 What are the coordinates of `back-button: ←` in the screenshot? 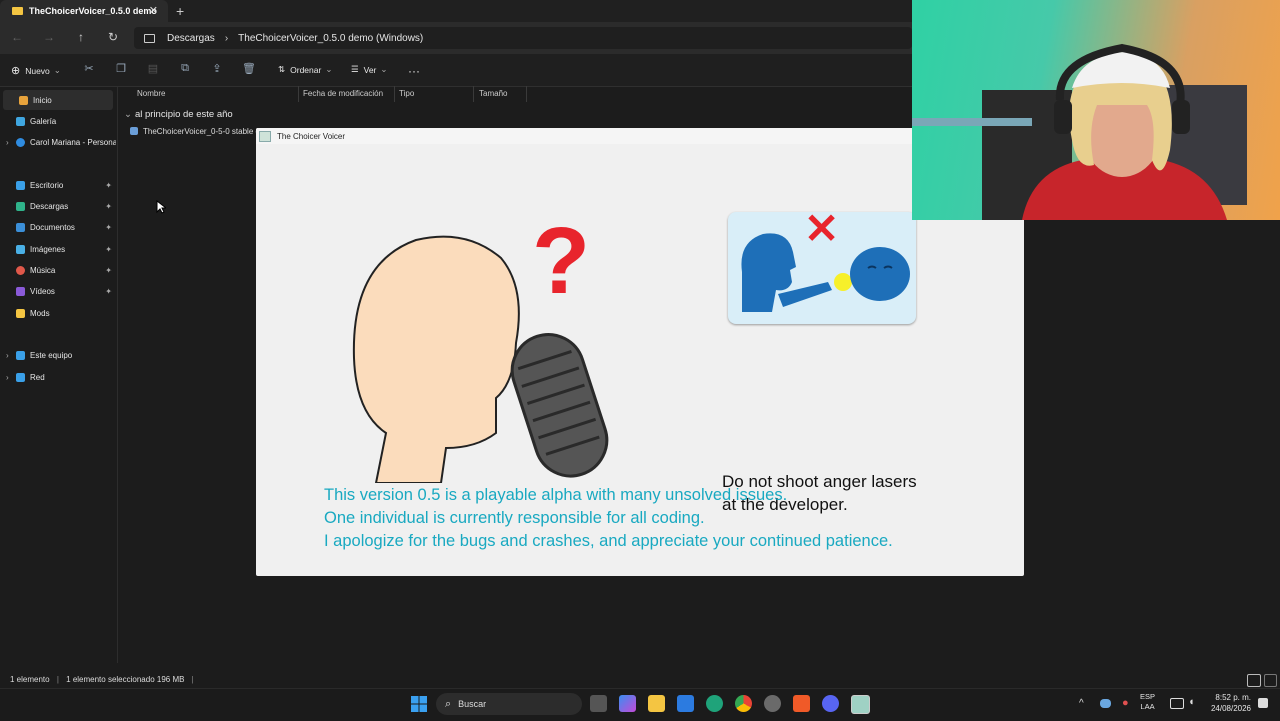 It's located at (17, 37).